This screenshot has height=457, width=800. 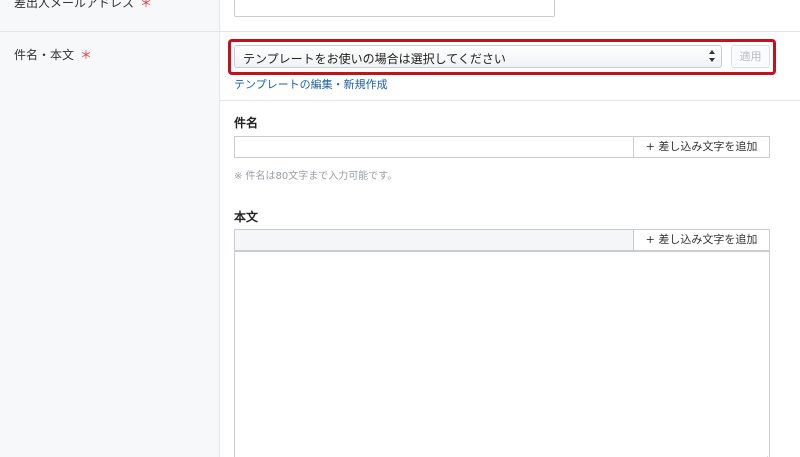 I want to click on sender-email-label-text: 差出人メールアドレス, so click(x=74, y=5).